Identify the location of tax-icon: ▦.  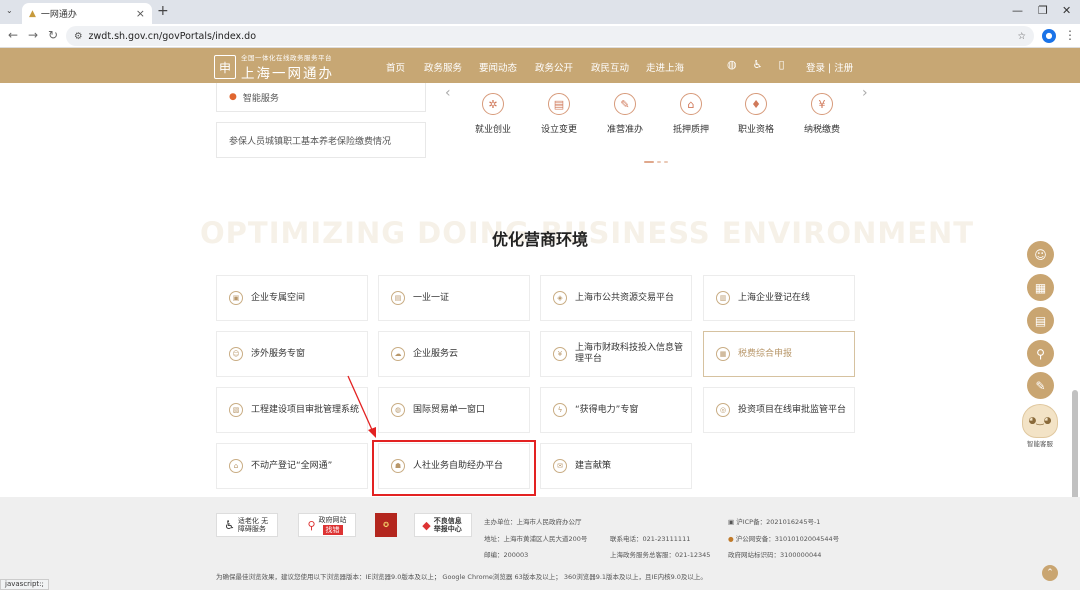
(723, 354).